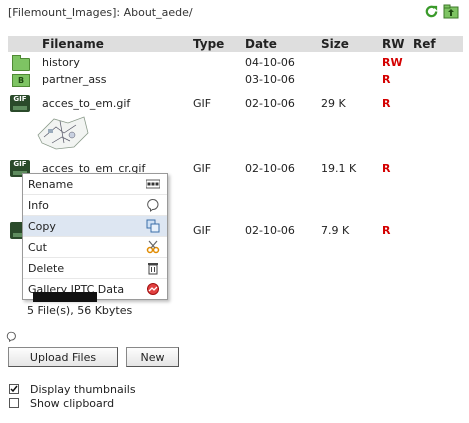 Image resolution: width=469 pixels, height=423 pixels. Describe the element at coordinates (270, 62) in the screenshot. I see `folder-date: 04-10-06` at that location.